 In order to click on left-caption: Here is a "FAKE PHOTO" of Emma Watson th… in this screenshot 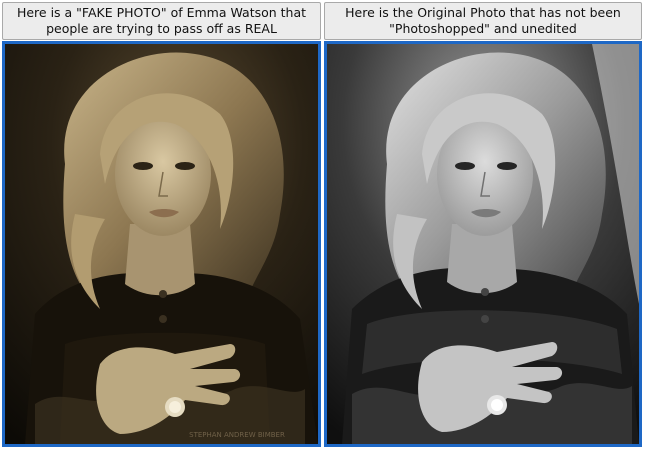, I will do `click(161, 21)`.